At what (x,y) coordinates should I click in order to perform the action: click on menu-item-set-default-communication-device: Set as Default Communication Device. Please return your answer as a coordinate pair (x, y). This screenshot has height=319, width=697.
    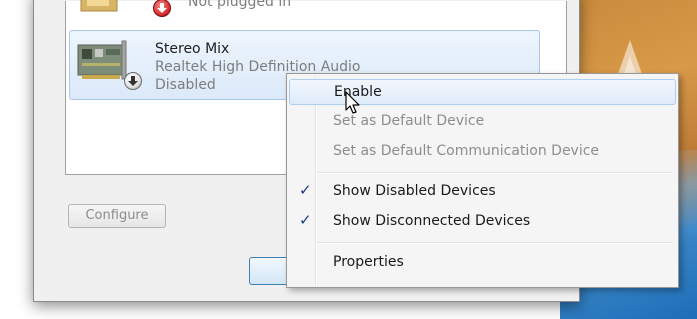
    Looking at the image, I should click on (482, 152).